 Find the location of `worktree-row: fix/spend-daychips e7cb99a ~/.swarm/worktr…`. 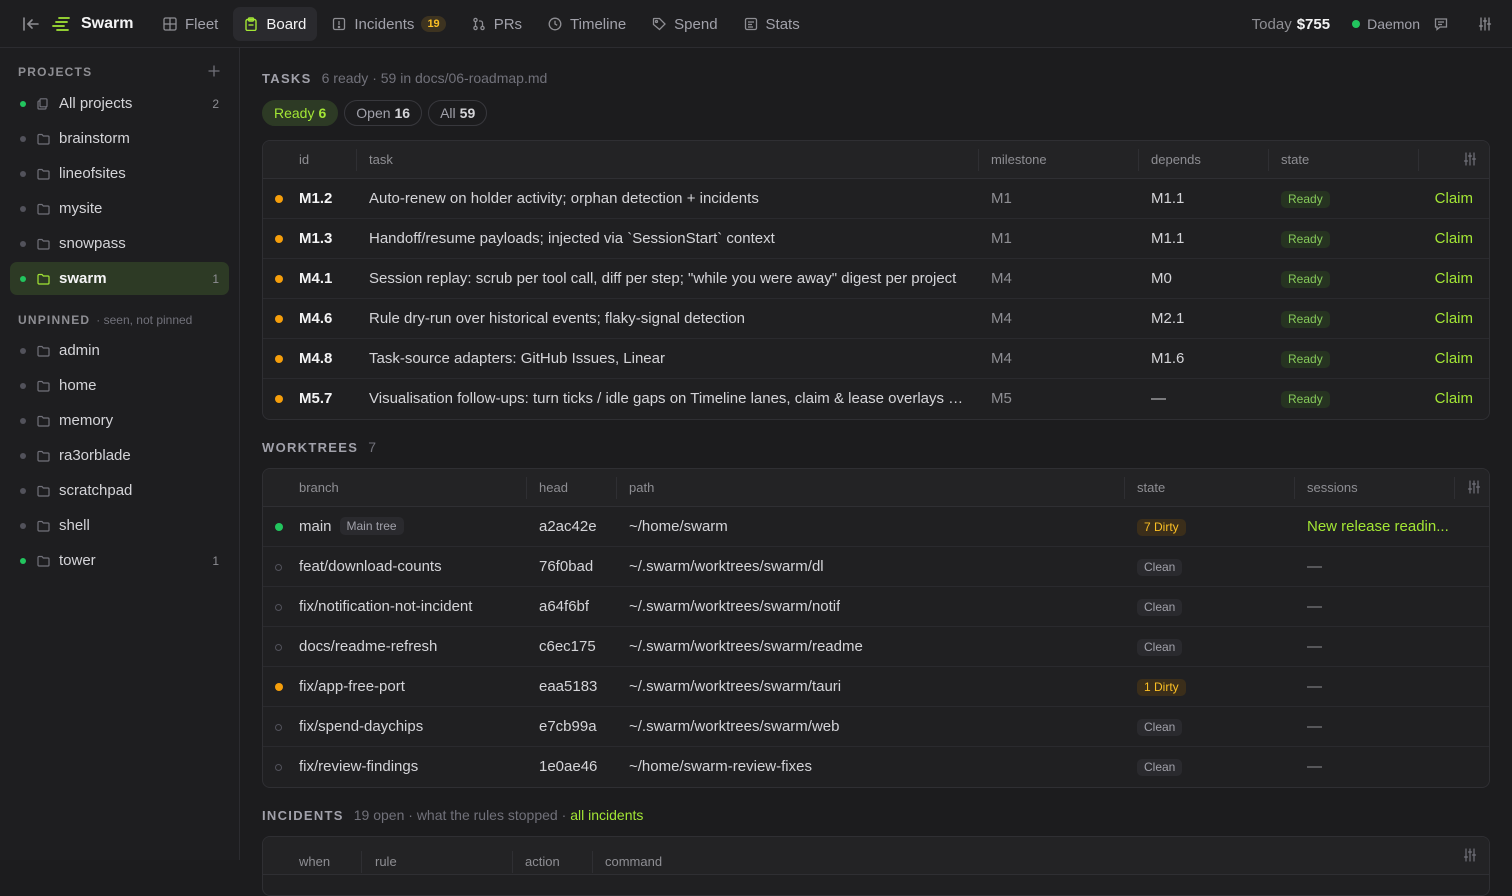

worktree-row: fix/spend-daychips e7cb99a ~/.swarm/worktr… is located at coordinates (876, 727).